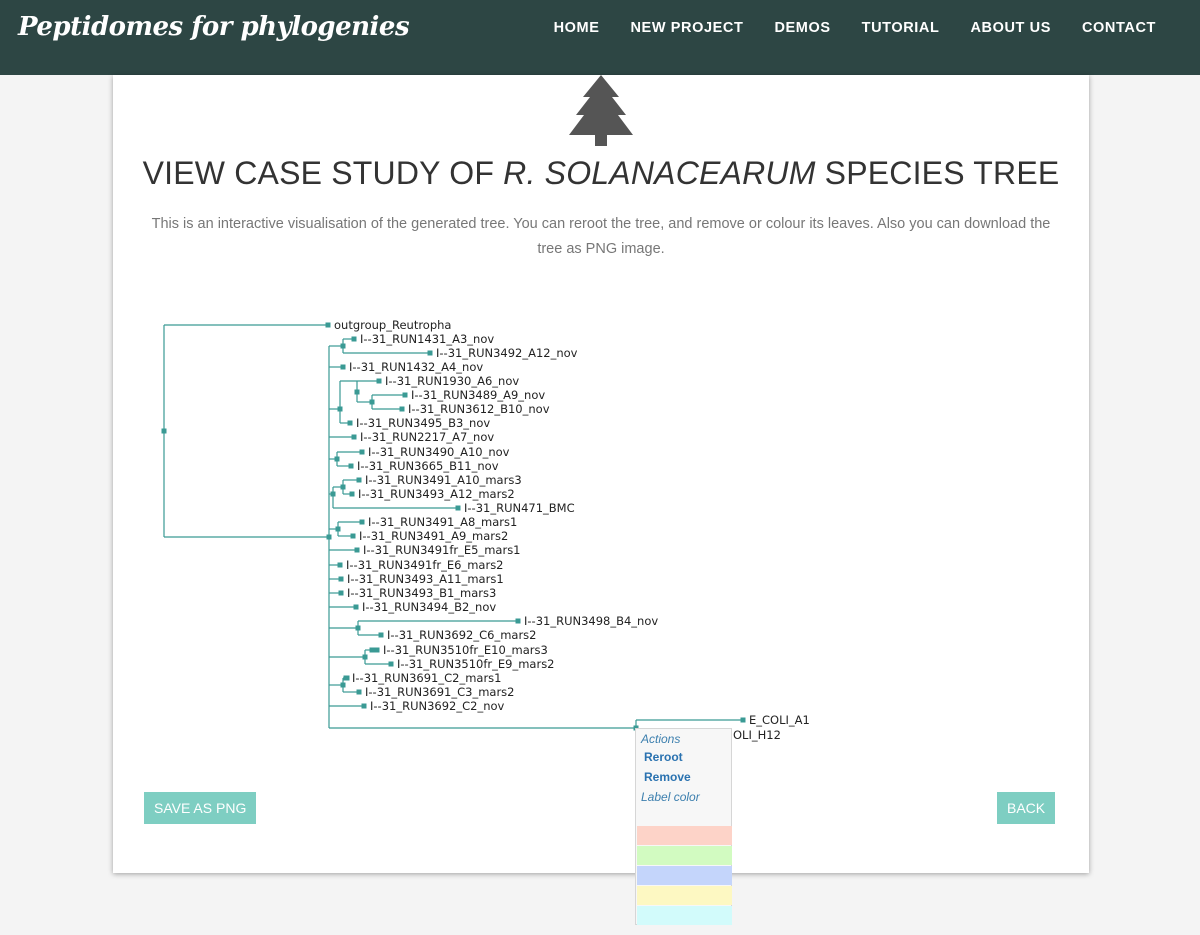 The height and width of the screenshot is (935, 1200). What do you see at coordinates (442, 522) in the screenshot?
I see `leaf-label: I--31_RUN3491_A8_mars1` at bounding box center [442, 522].